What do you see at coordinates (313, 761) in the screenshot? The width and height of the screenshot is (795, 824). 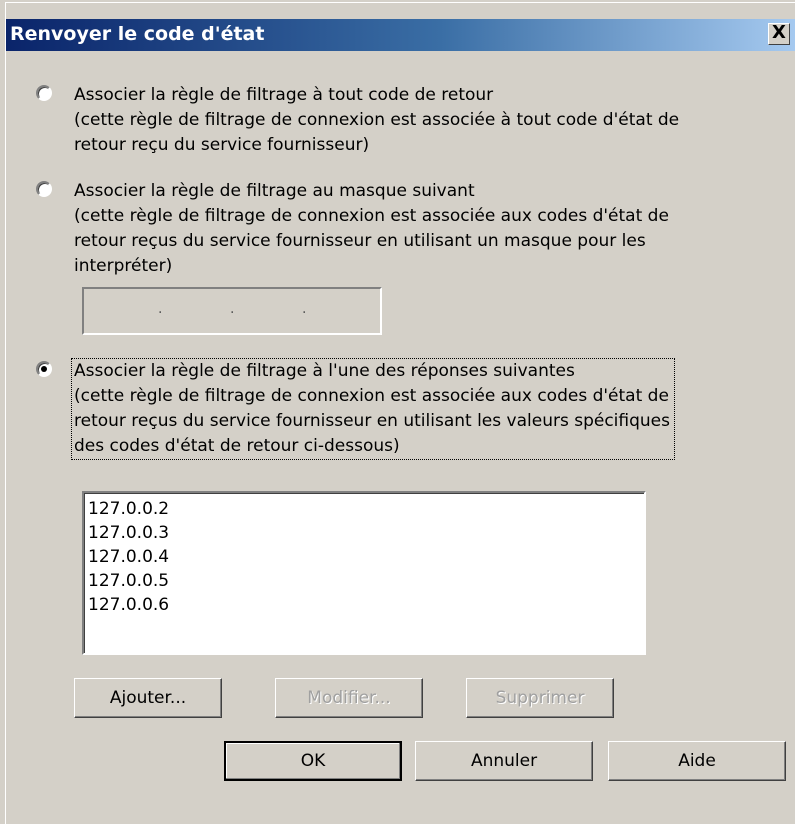 I see `ok-button: OK` at bounding box center [313, 761].